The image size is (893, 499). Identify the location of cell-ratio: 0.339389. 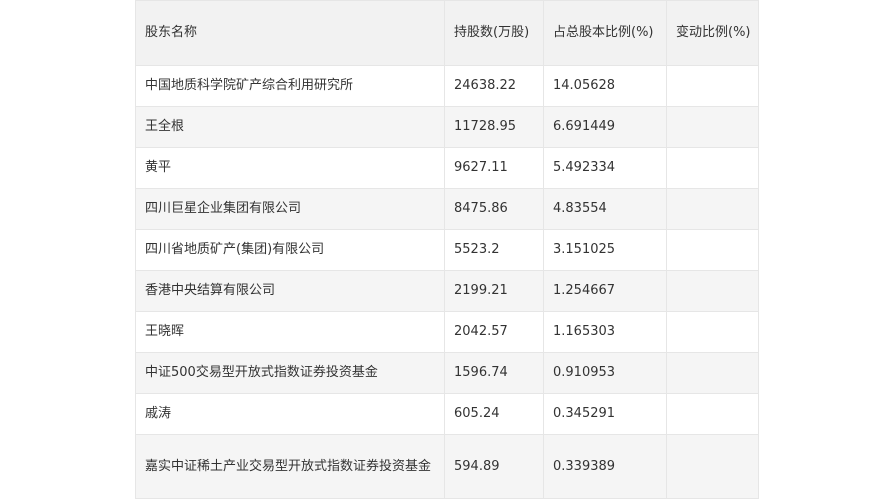
(605, 466).